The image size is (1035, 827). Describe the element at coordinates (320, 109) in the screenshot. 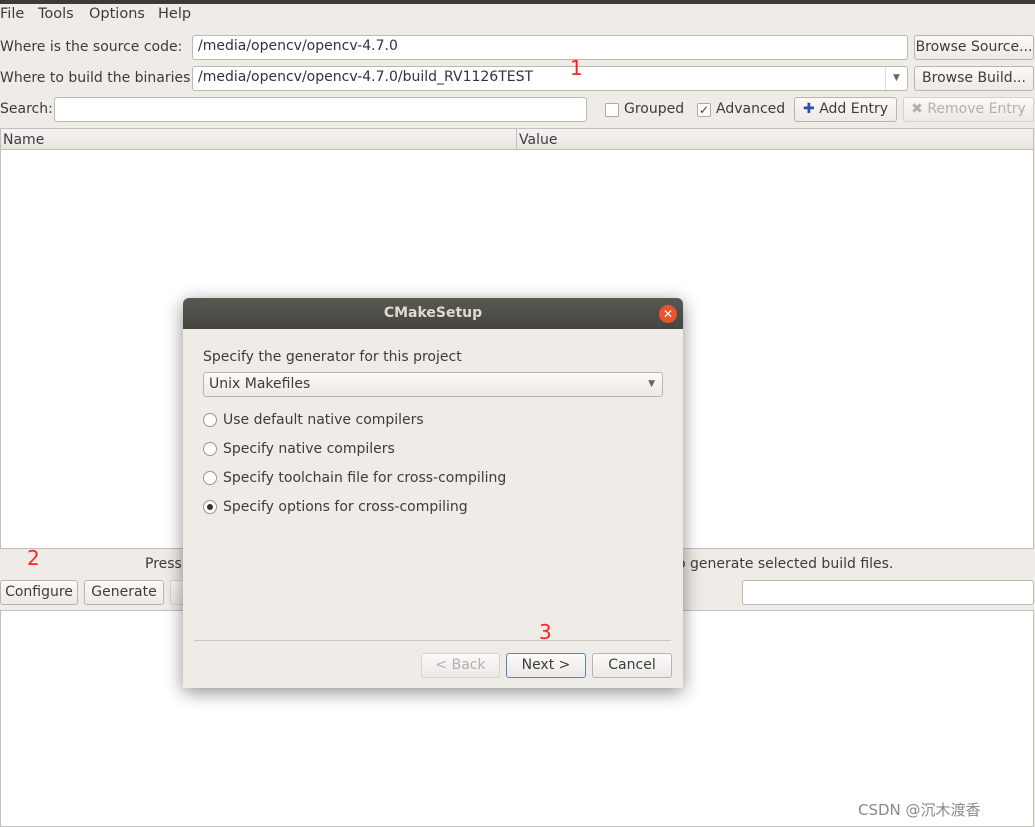

I see `search-input` at that location.